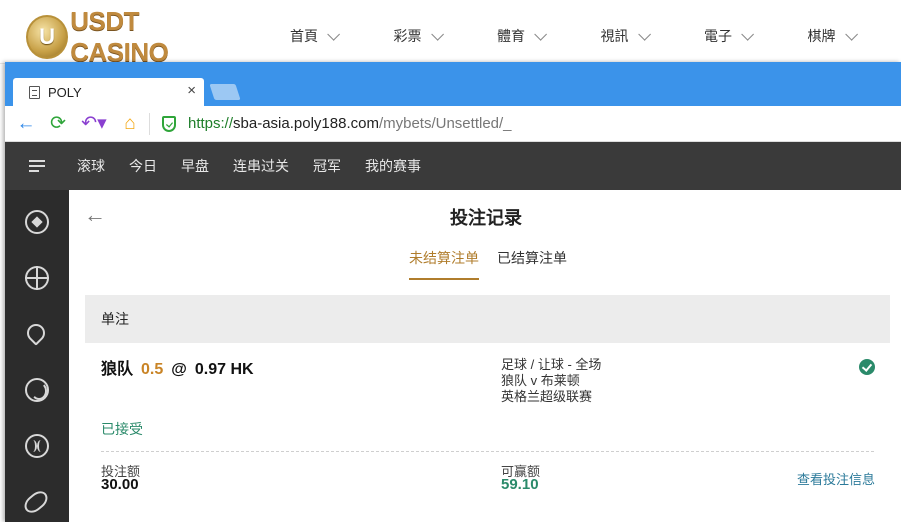 Image resolution: width=901 pixels, height=522 pixels. I want to click on url-path: /mybets/Unsettled/_, so click(445, 123).